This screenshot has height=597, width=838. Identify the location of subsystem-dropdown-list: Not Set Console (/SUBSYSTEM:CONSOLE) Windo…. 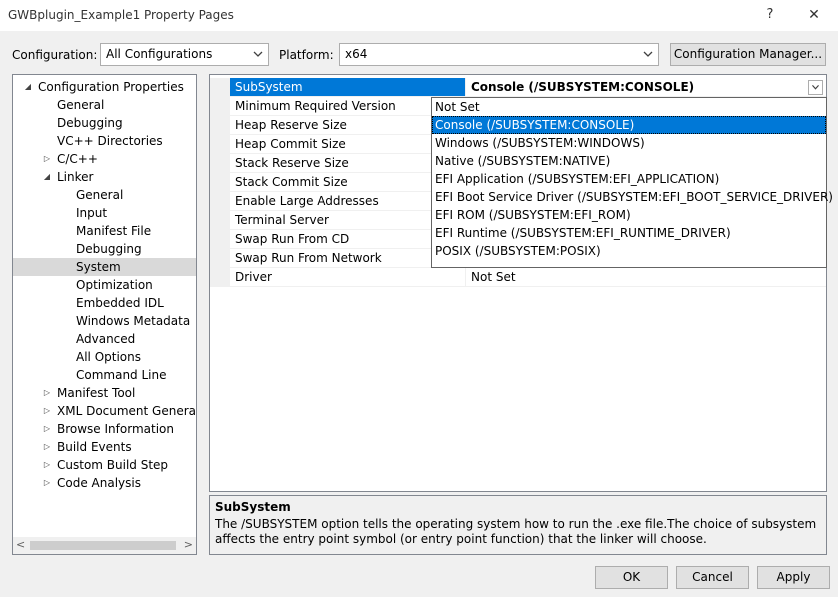
(632, 182).